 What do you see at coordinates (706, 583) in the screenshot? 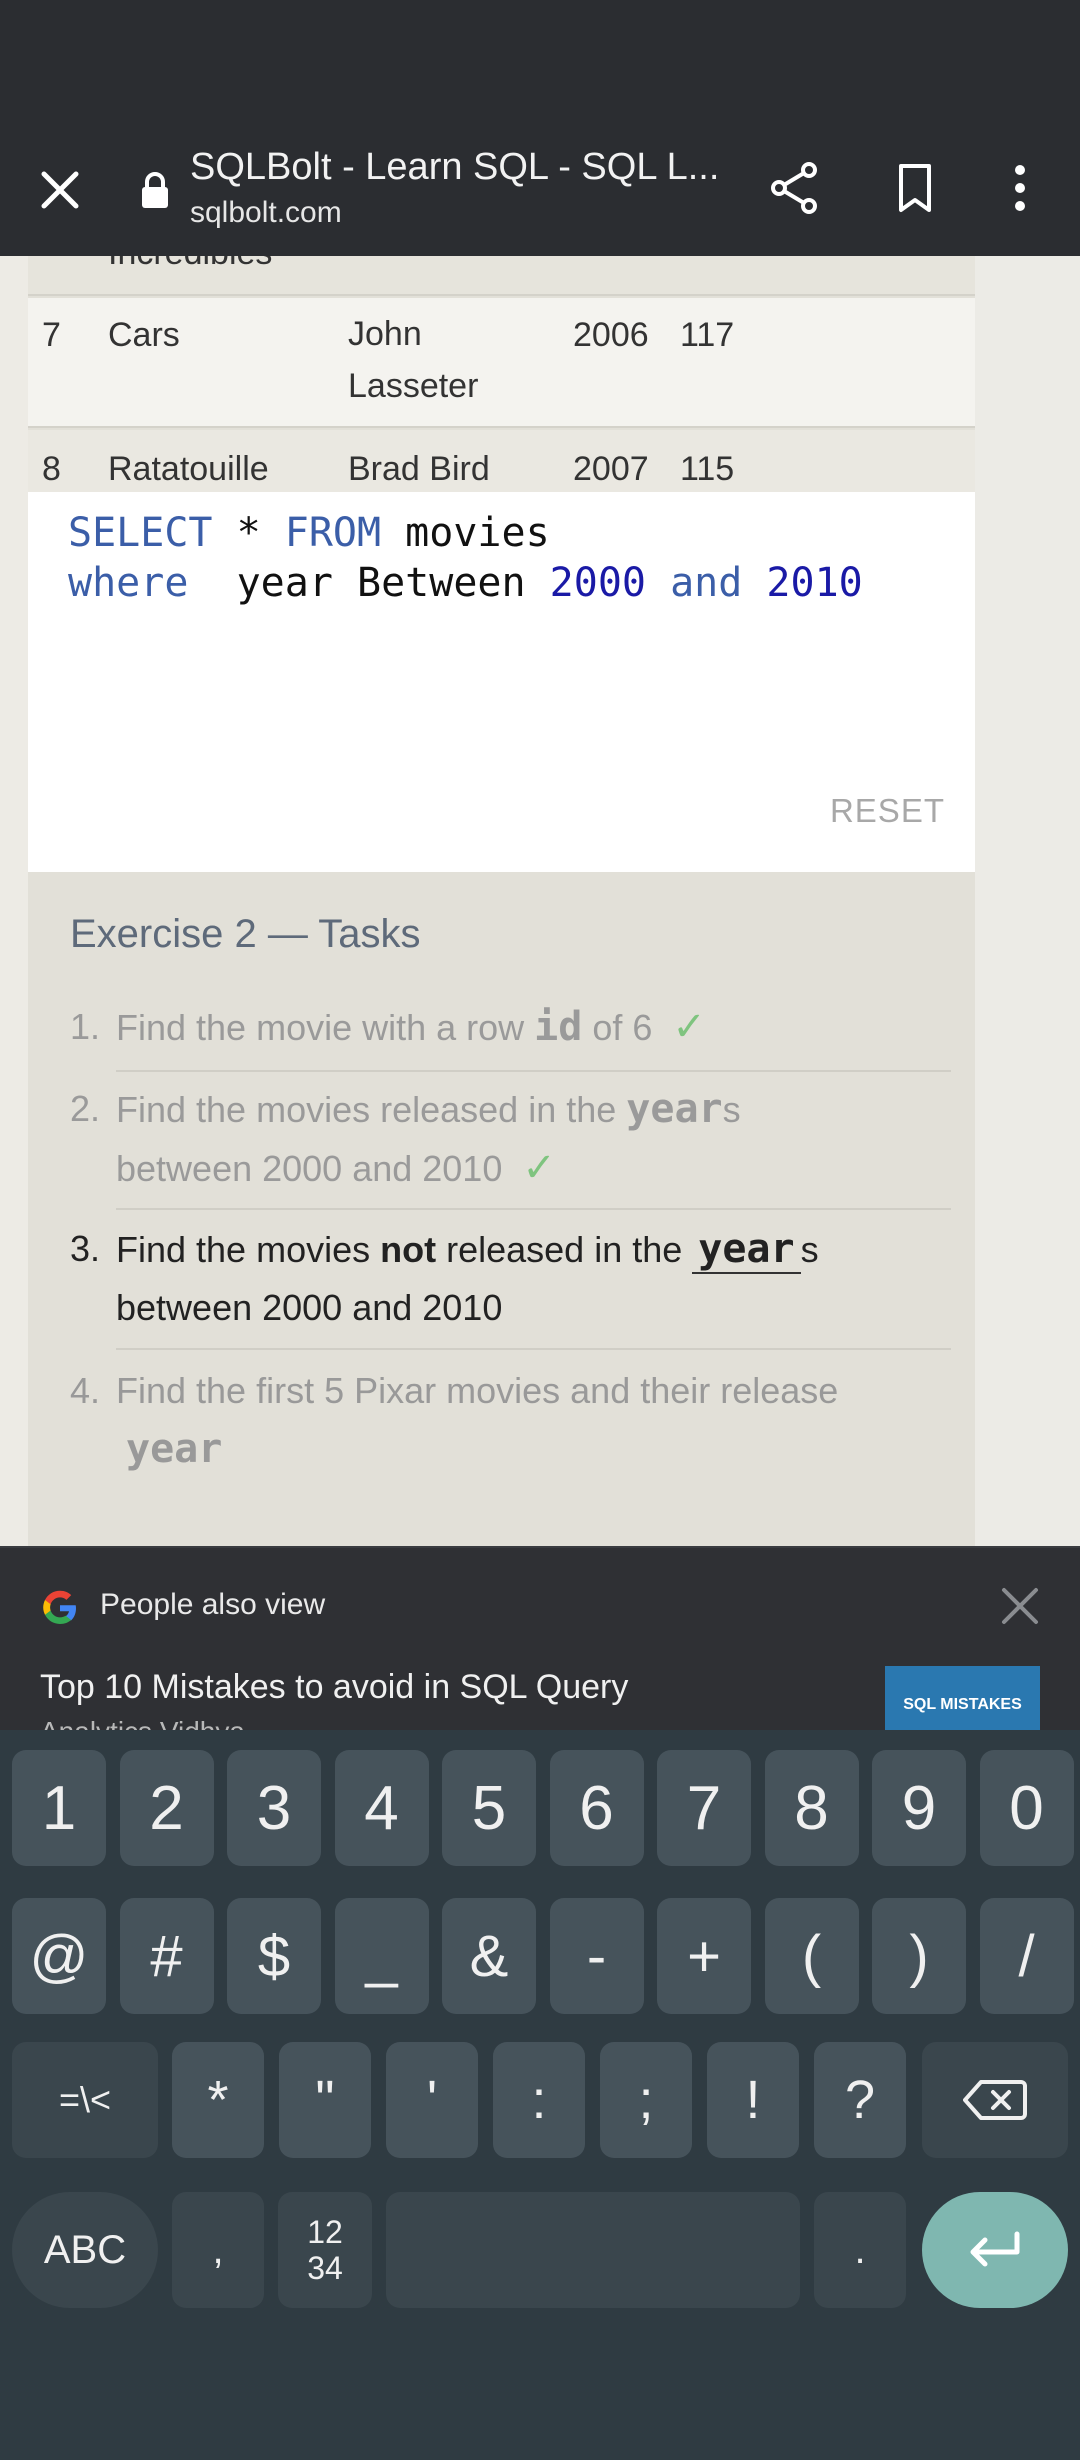
I see `sql-keyword: and` at bounding box center [706, 583].